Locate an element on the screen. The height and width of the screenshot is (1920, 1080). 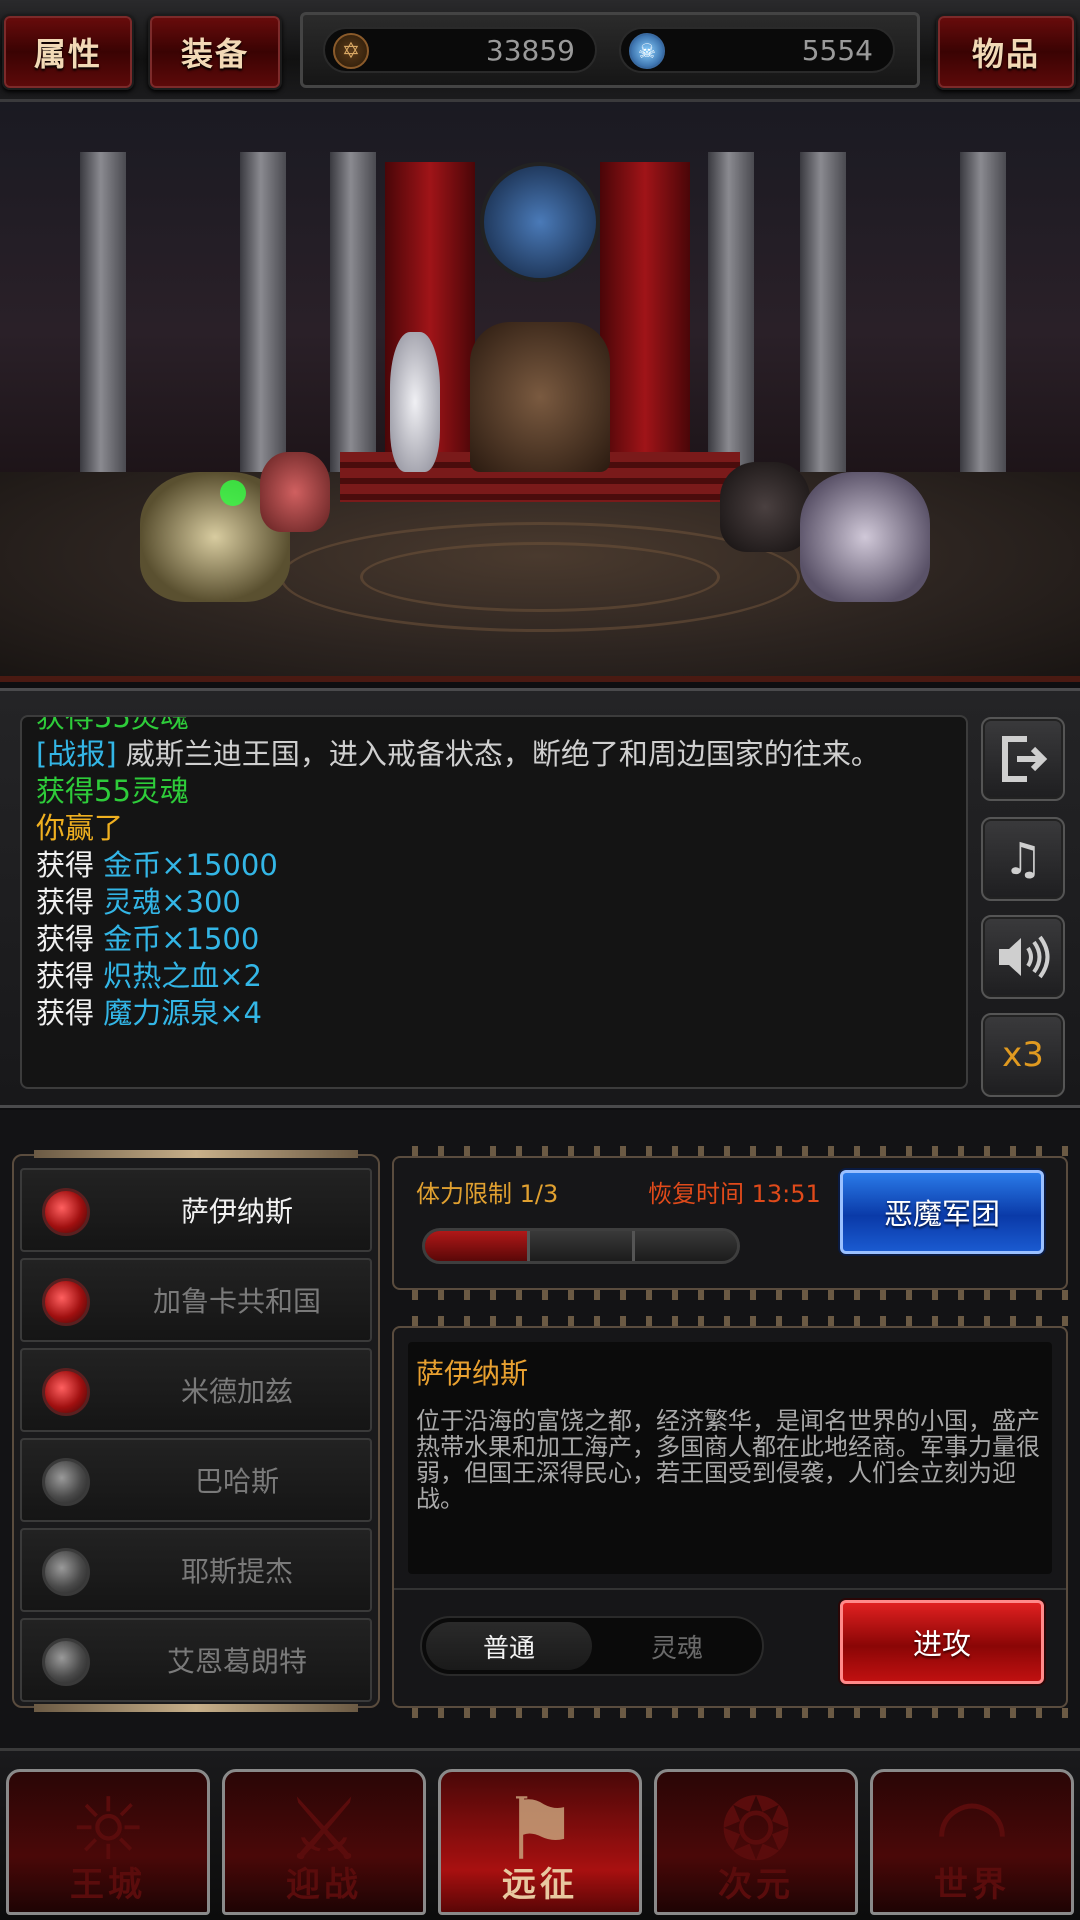
log-line-reward: 获得 灵魂×300 is located at coordinates (494, 902).